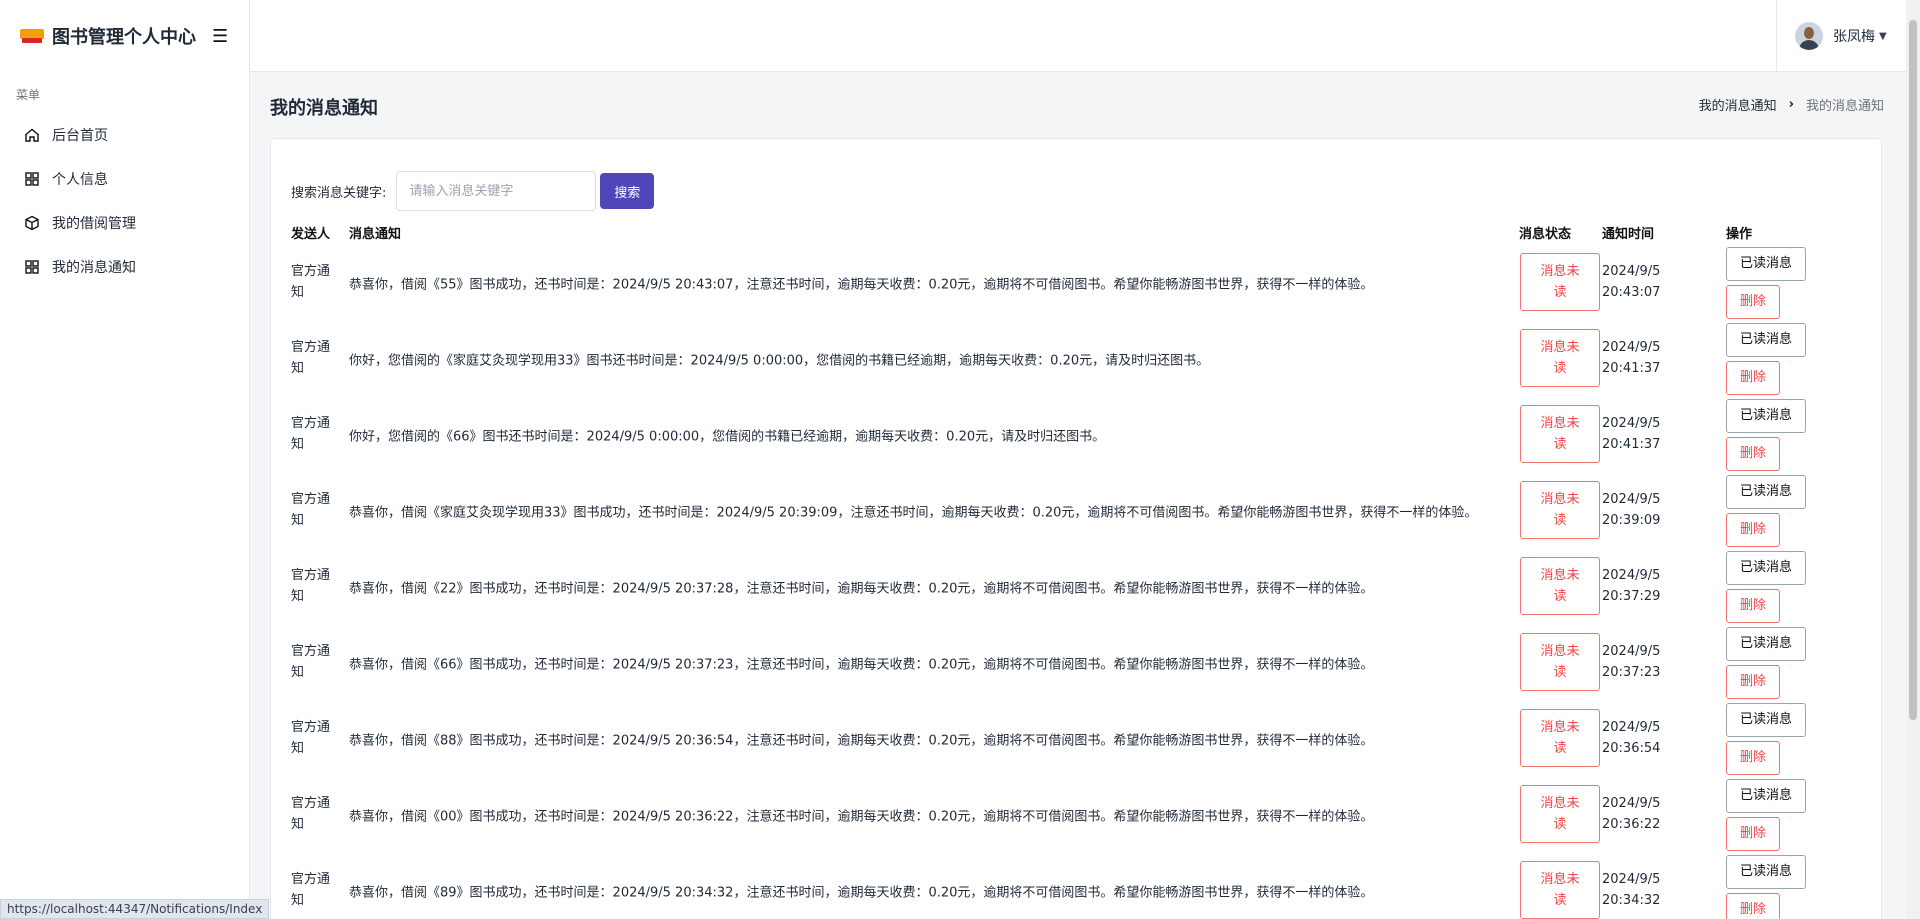  I want to click on menu-heading: 菜单, so click(28, 95).